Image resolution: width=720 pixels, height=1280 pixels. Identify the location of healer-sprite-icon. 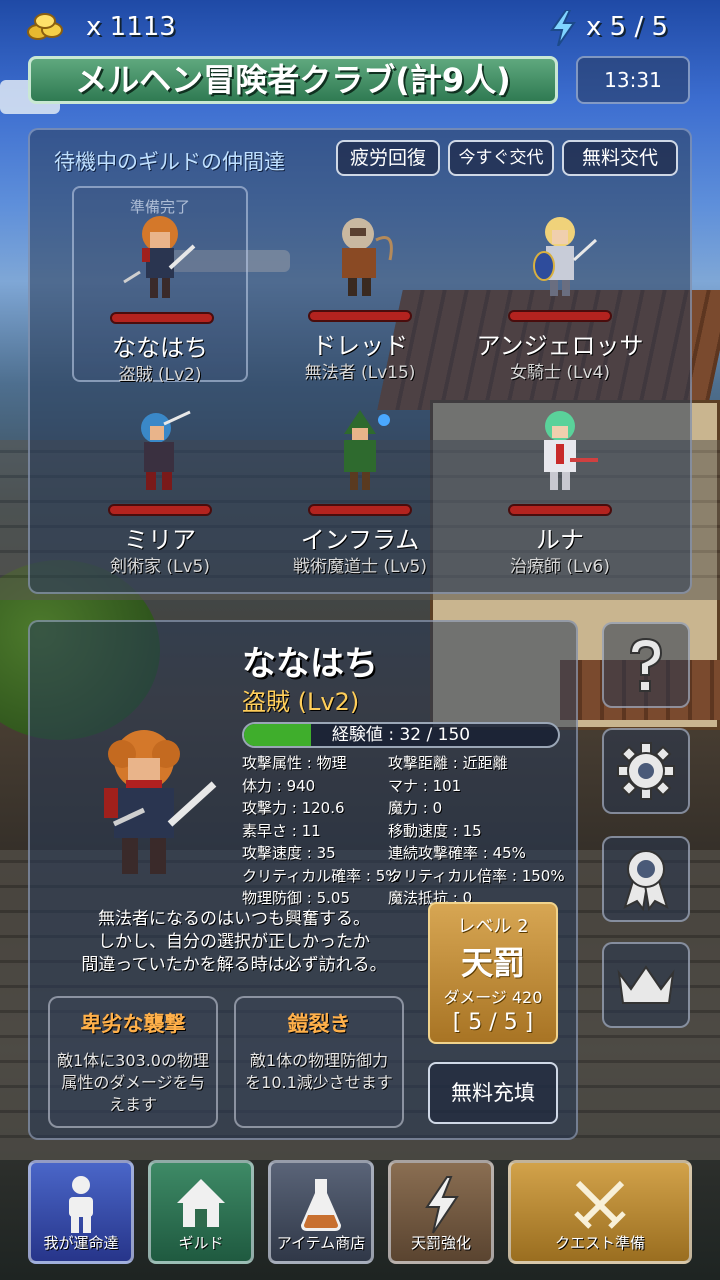
(571, 450).